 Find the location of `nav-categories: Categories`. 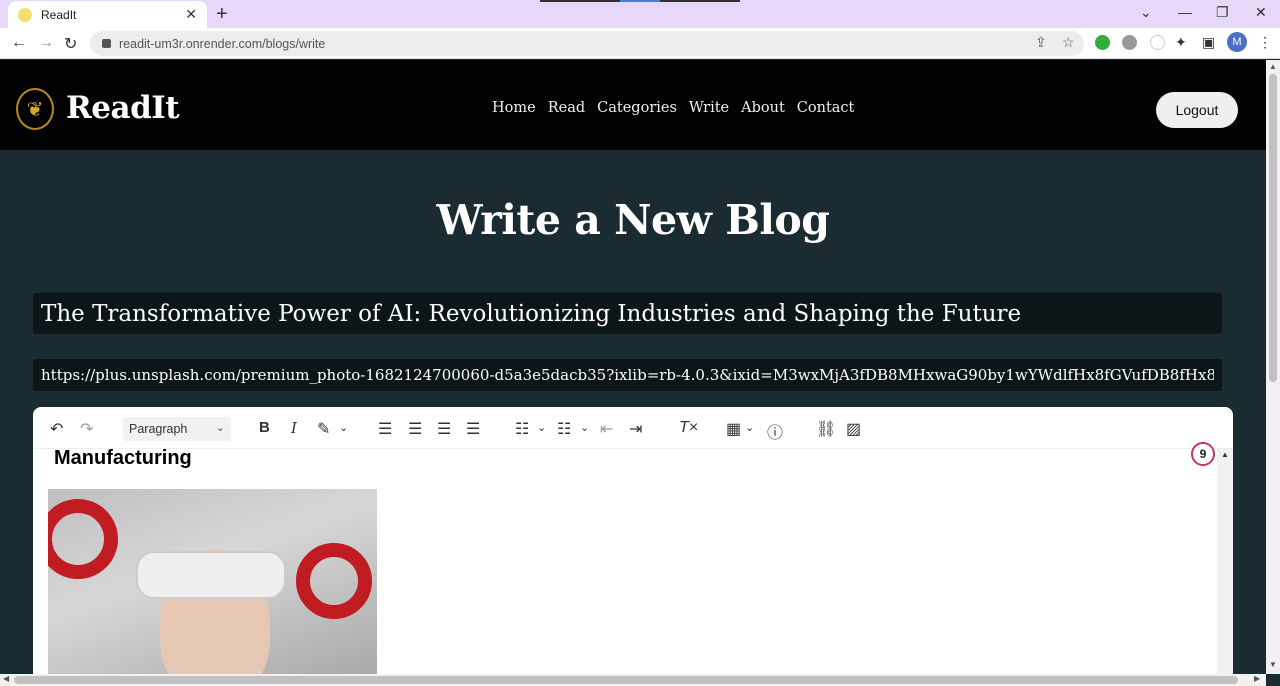

nav-categories: Categories is located at coordinates (637, 108).